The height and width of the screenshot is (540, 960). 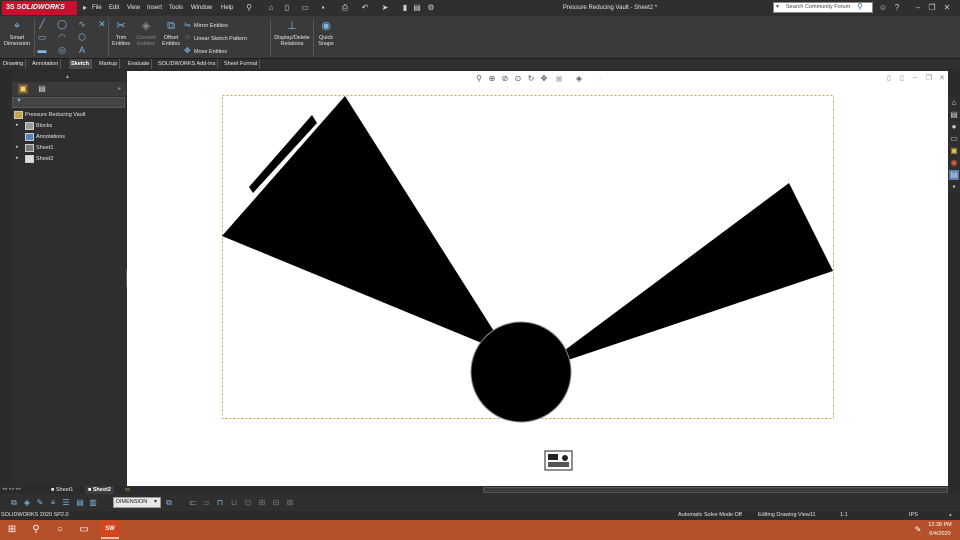 What do you see at coordinates (68, 102) in the screenshot?
I see `tree-filter-input` at bounding box center [68, 102].